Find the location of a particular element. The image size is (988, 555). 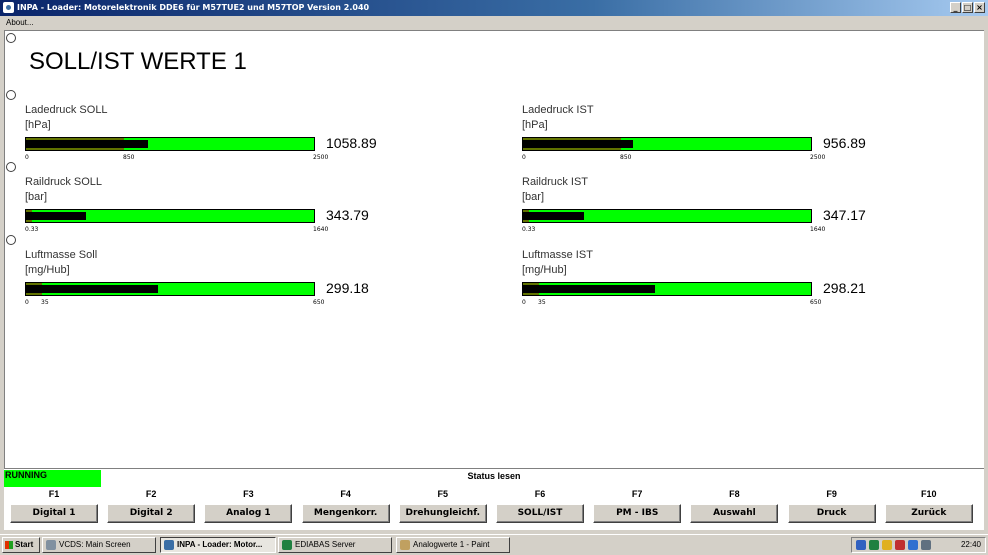

gauge-5: Luftmasse IST [mg/Hub] 298.21 0 35 650 is located at coordinates (702, 279).